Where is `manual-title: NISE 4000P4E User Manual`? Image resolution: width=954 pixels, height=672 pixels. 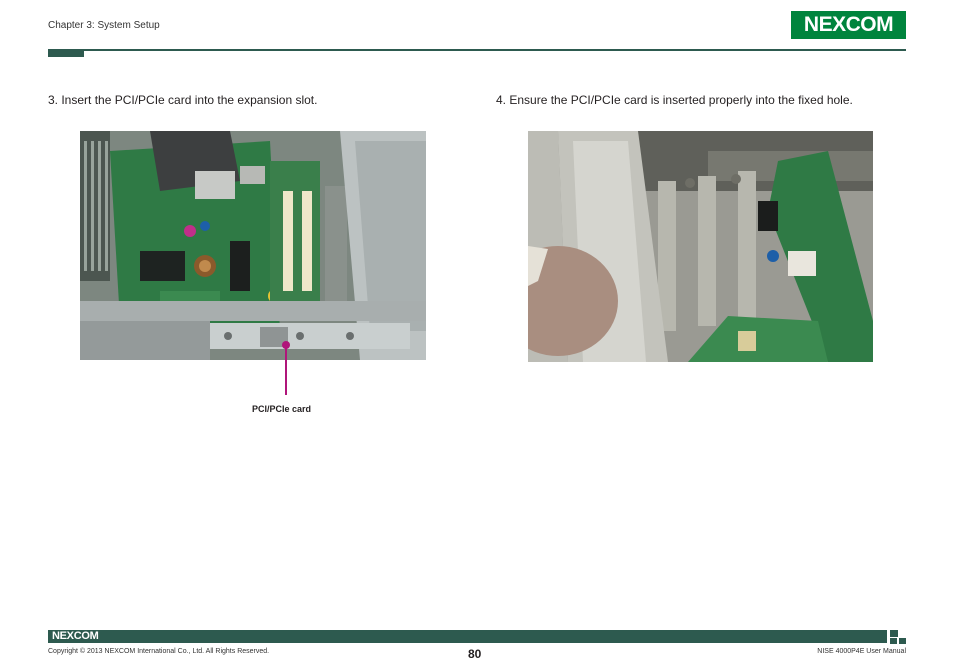 manual-title: NISE 4000P4E User Manual is located at coordinates (861, 651).